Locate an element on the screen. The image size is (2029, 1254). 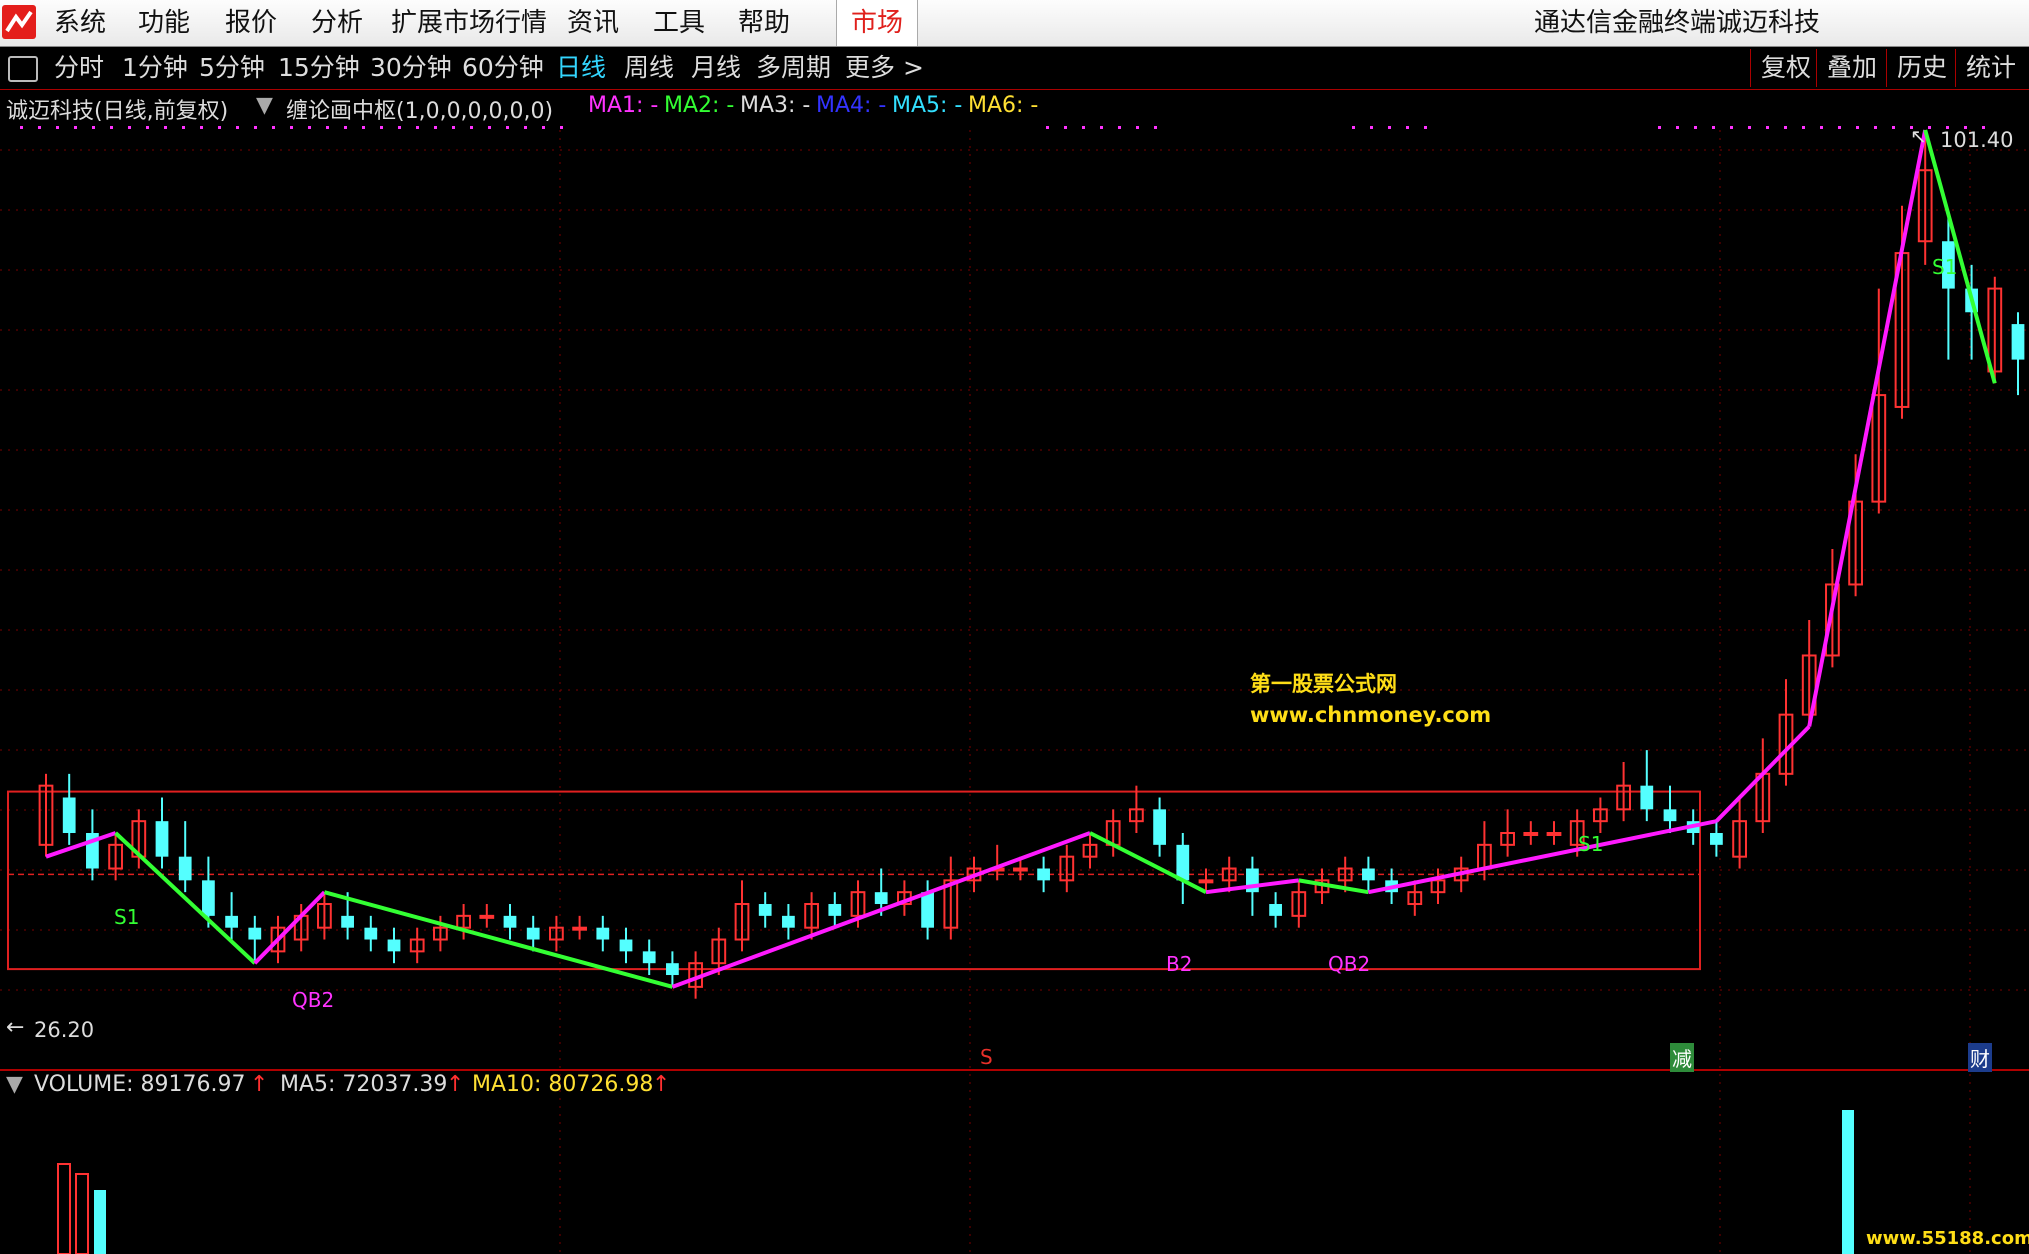
menu-help: 帮助 is located at coordinates (764, 23).